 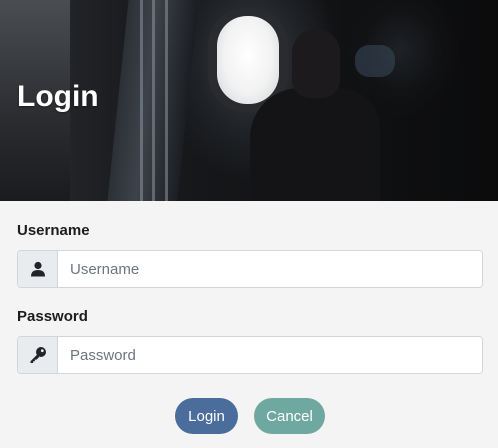 I want to click on passenger-head, so click(x=316, y=64).